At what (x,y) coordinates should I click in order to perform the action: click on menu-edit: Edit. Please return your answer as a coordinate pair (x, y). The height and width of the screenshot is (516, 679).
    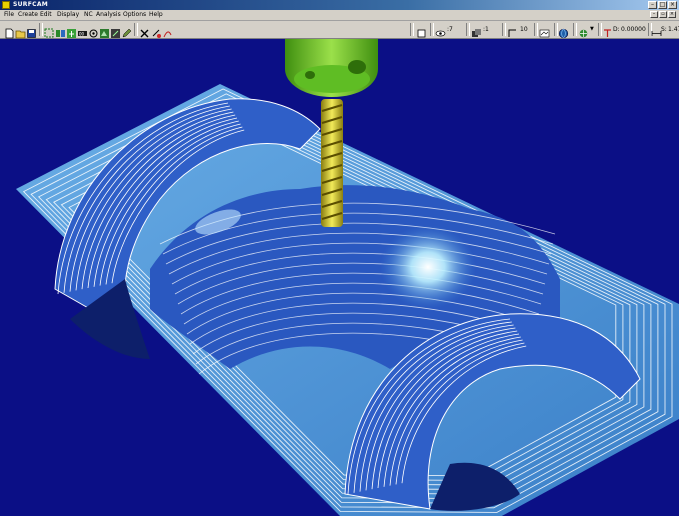
    Looking at the image, I should click on (46, 15).